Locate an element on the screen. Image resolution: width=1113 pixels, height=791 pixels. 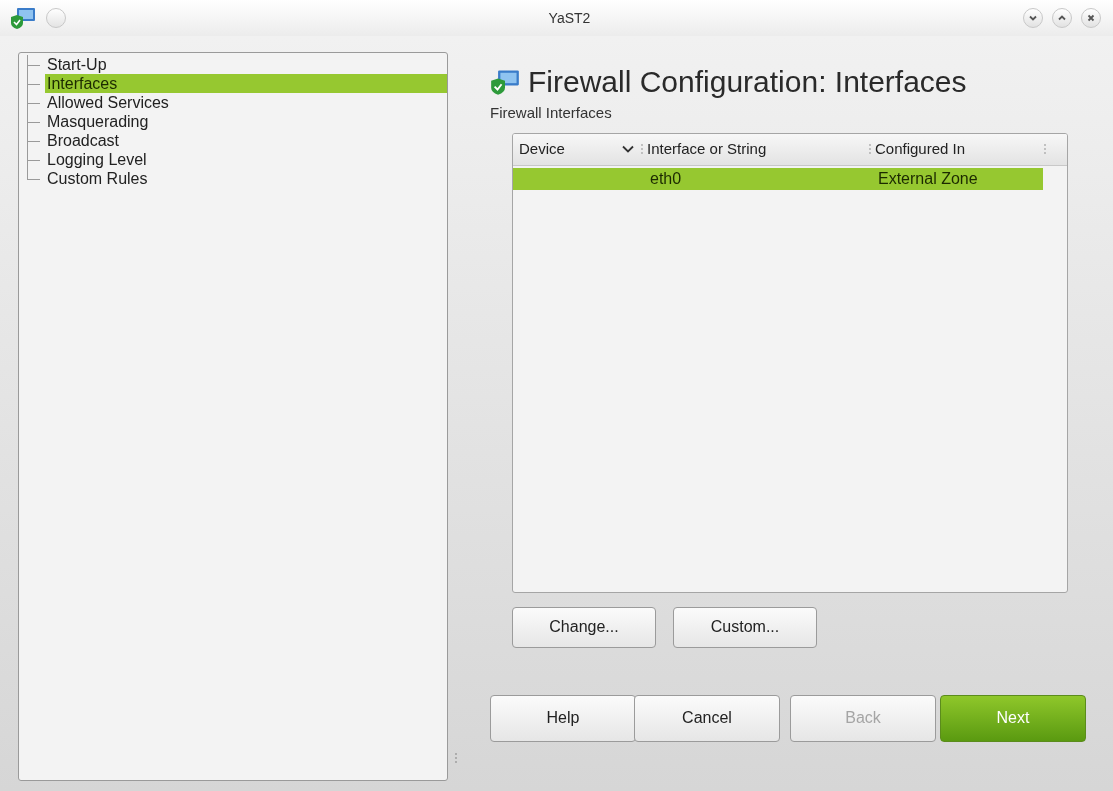
close-icon is located at coordinates (1091, 18).